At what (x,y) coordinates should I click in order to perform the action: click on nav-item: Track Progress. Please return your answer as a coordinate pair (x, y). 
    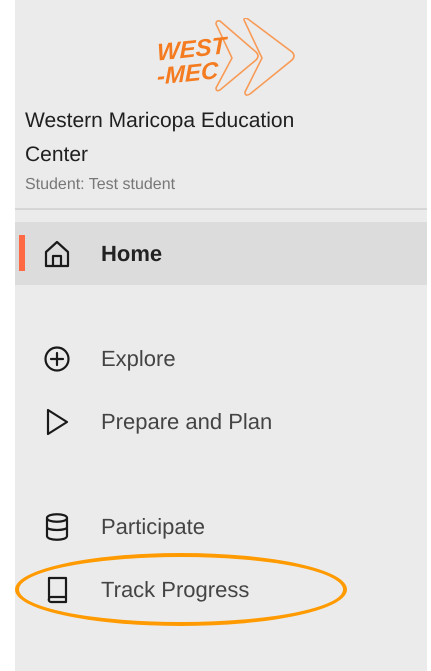
    Looking at the image, I should click on (221, 589).